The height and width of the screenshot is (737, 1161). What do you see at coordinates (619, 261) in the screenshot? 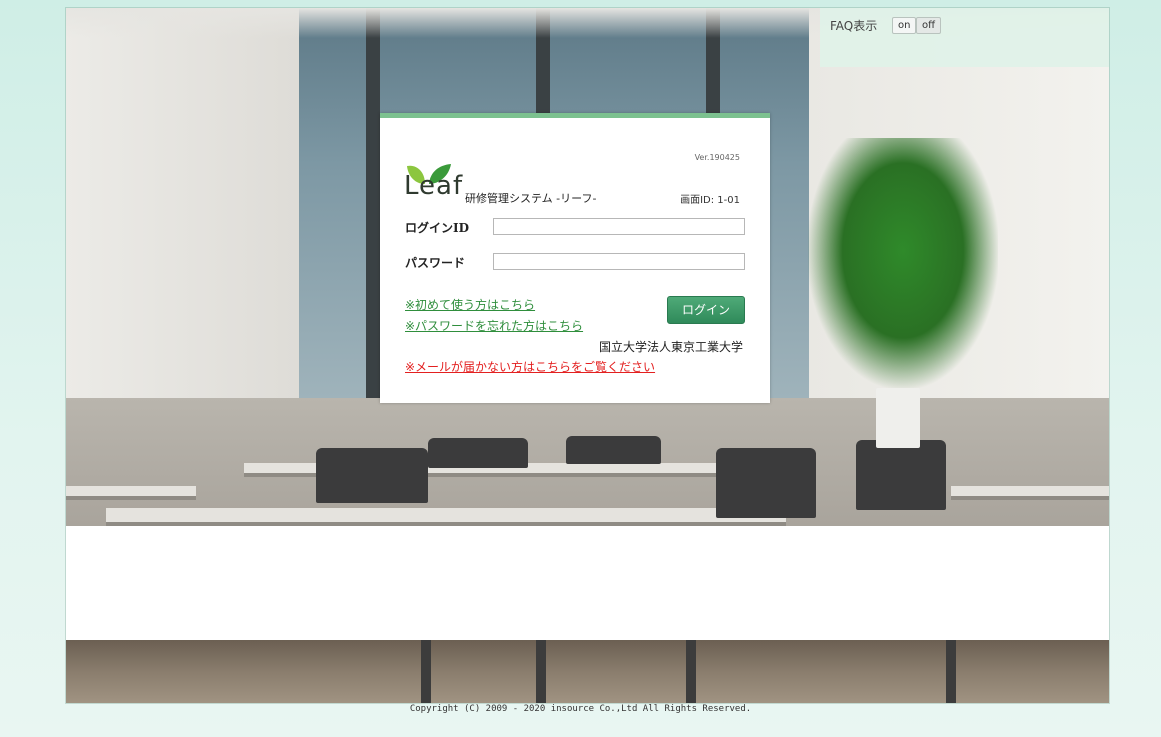
I see `password-input` at bounding box center [619, 261].